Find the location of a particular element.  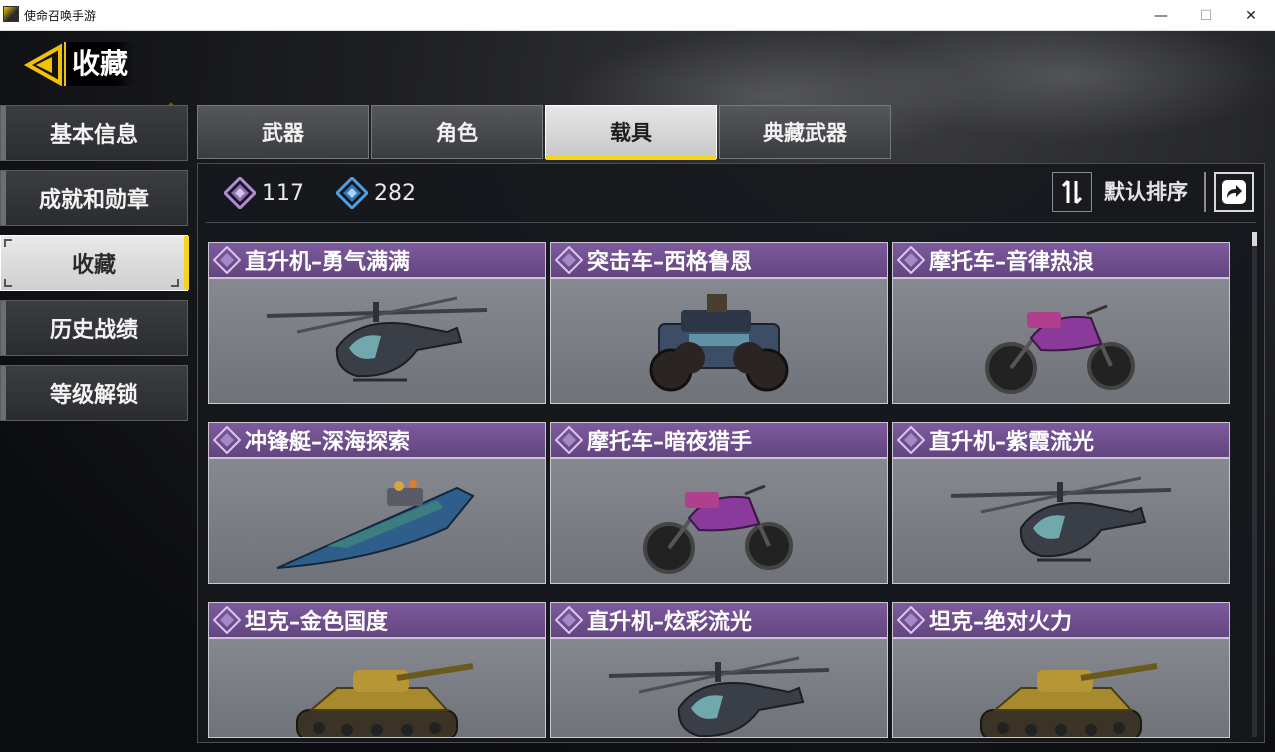

tab-label: 武器 is located at coordinates (283, 133).